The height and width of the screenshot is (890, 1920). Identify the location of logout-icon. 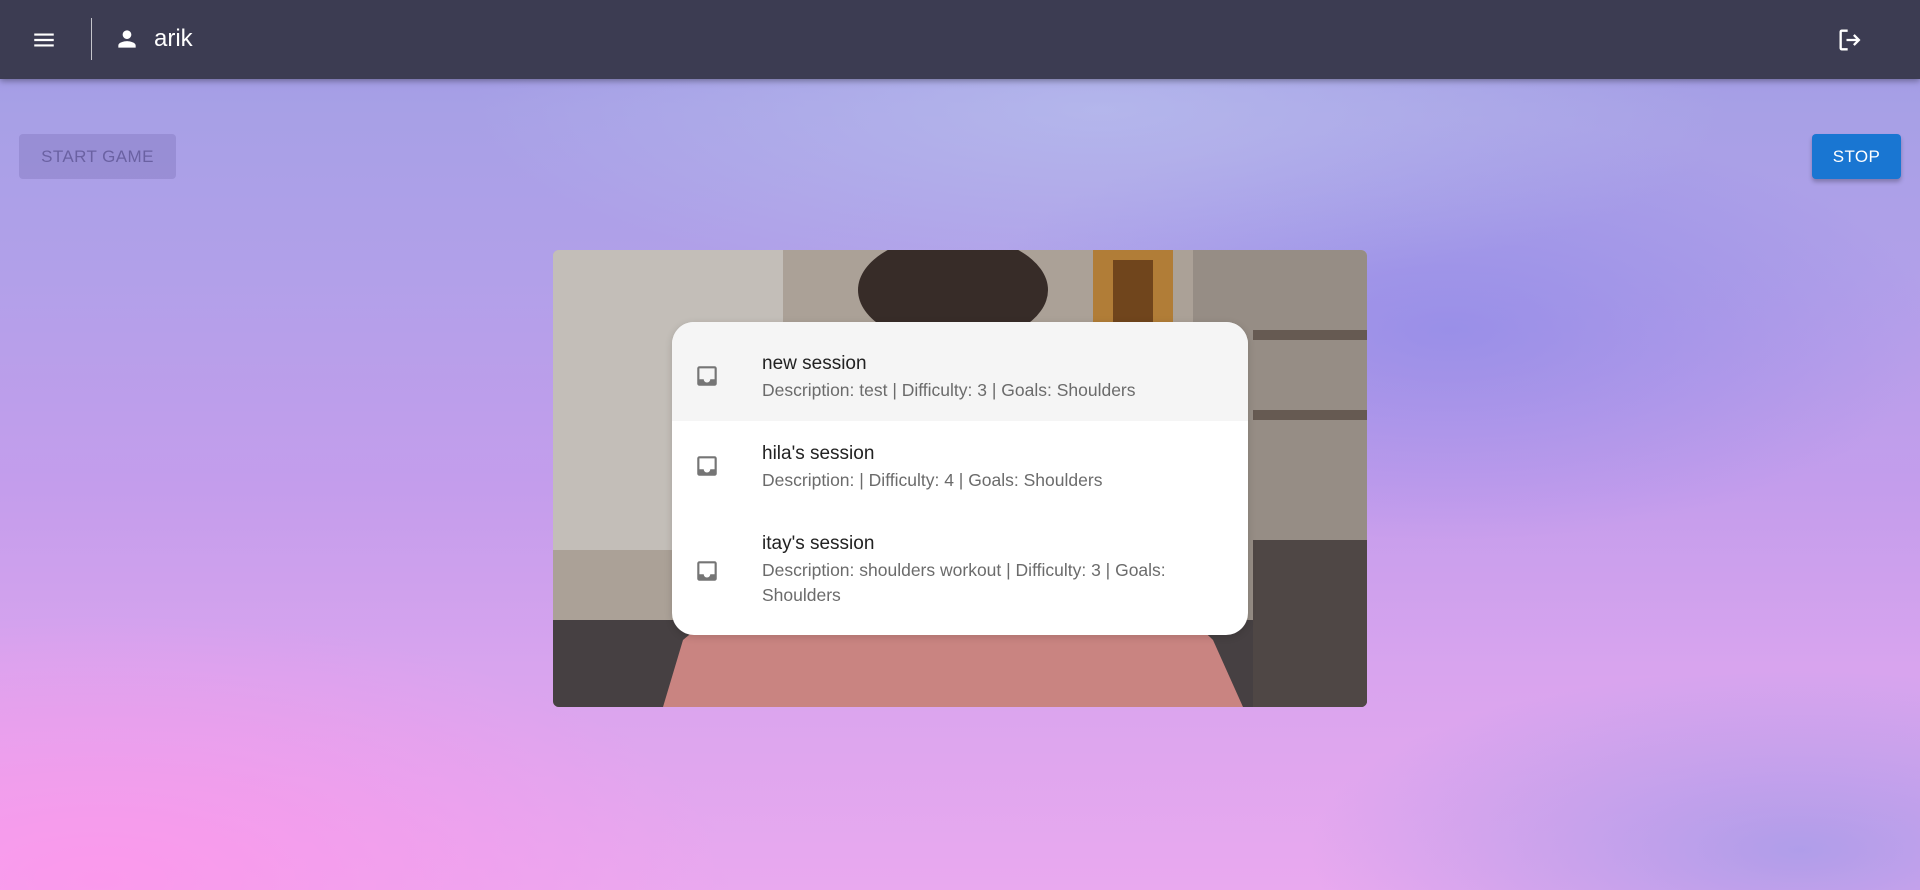
(1850, 40).